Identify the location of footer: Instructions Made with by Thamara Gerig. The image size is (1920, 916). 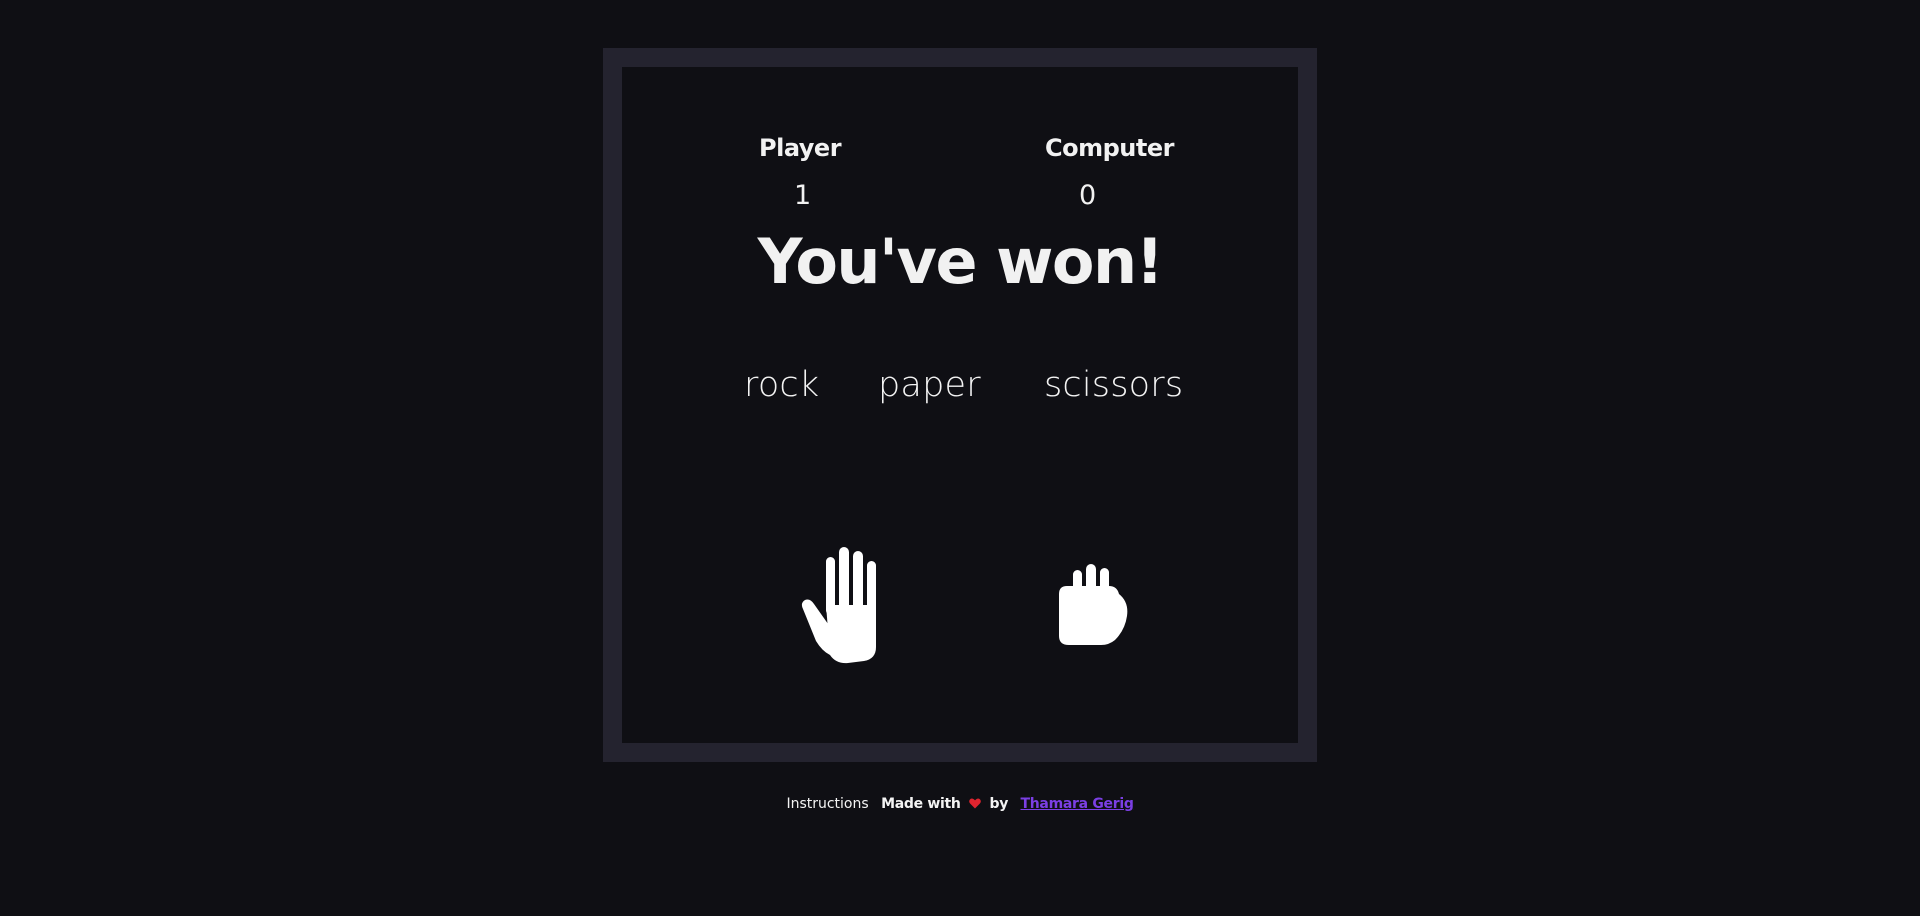
(960, 804).